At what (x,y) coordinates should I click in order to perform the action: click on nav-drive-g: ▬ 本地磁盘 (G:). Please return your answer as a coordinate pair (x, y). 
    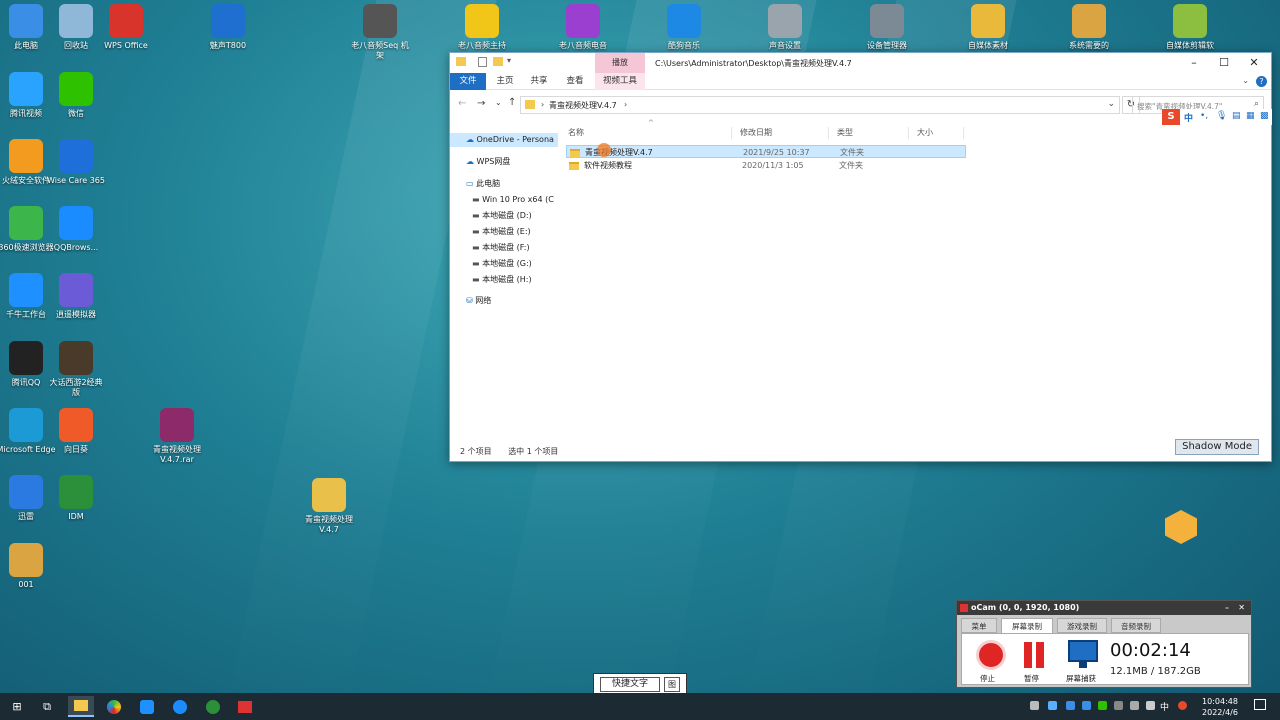
    Looking at the image, I should click on (502, 264).